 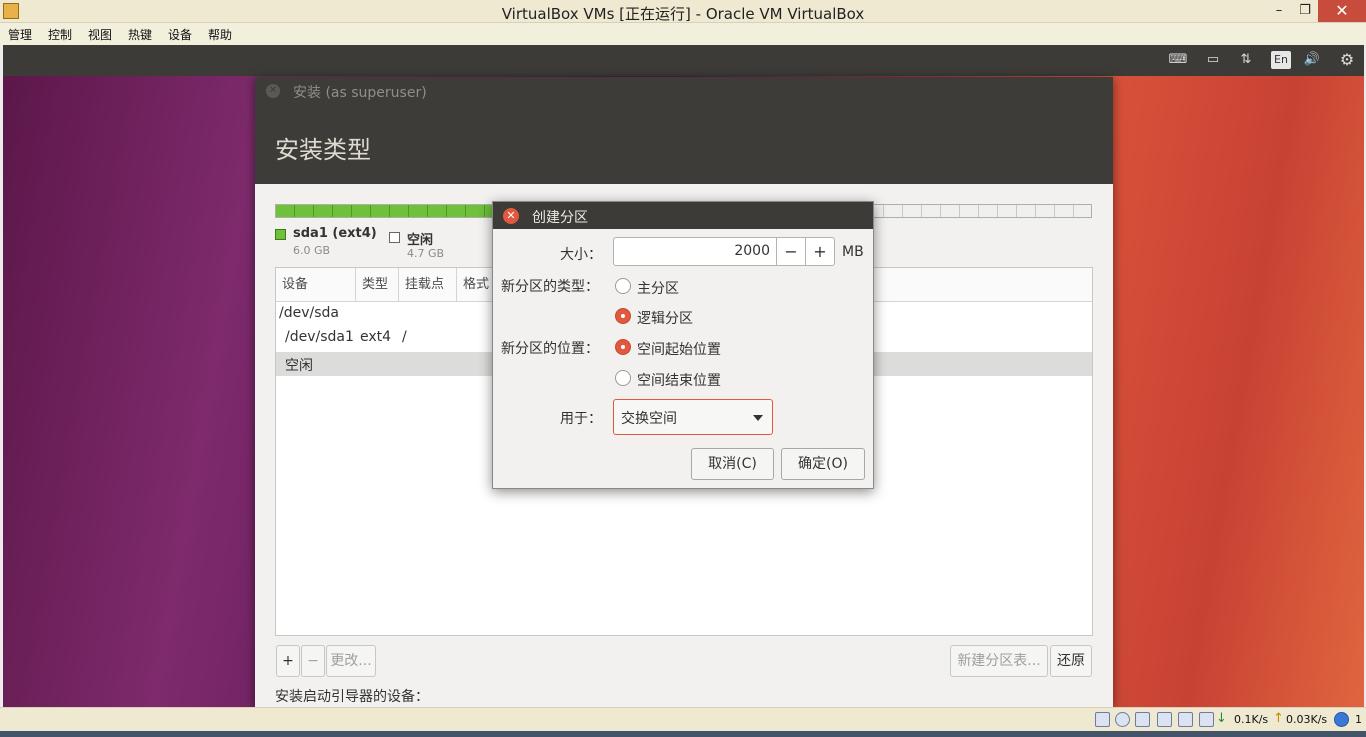 What do you see at coordinates (679, 349) in the screenshot?
I see `beginning-option-label: 空间起始位置` at bounding box center [679, 349].